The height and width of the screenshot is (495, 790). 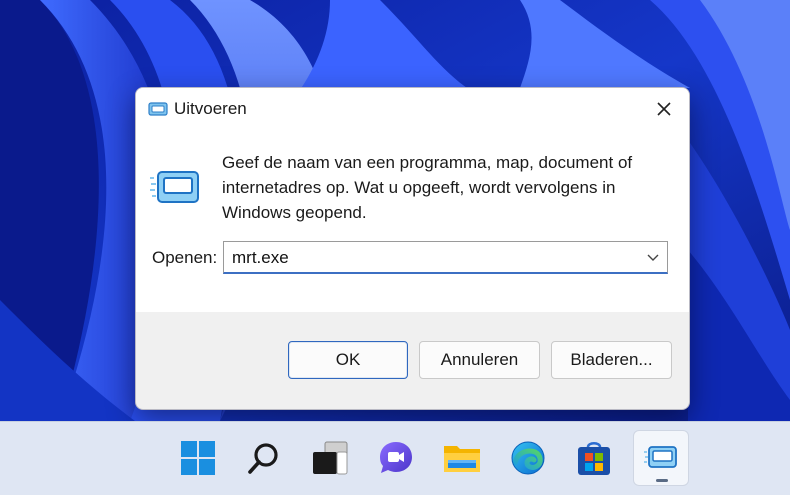 I want to click on taskbar, so click(x=395, y=458).